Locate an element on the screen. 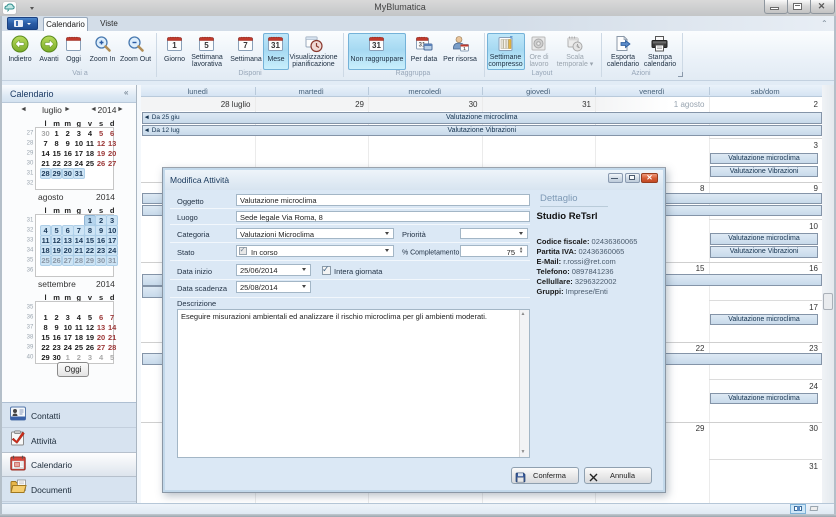 This screenshot has width=836, height=517. svg-text: 1 is located at coordinates (174, 45).